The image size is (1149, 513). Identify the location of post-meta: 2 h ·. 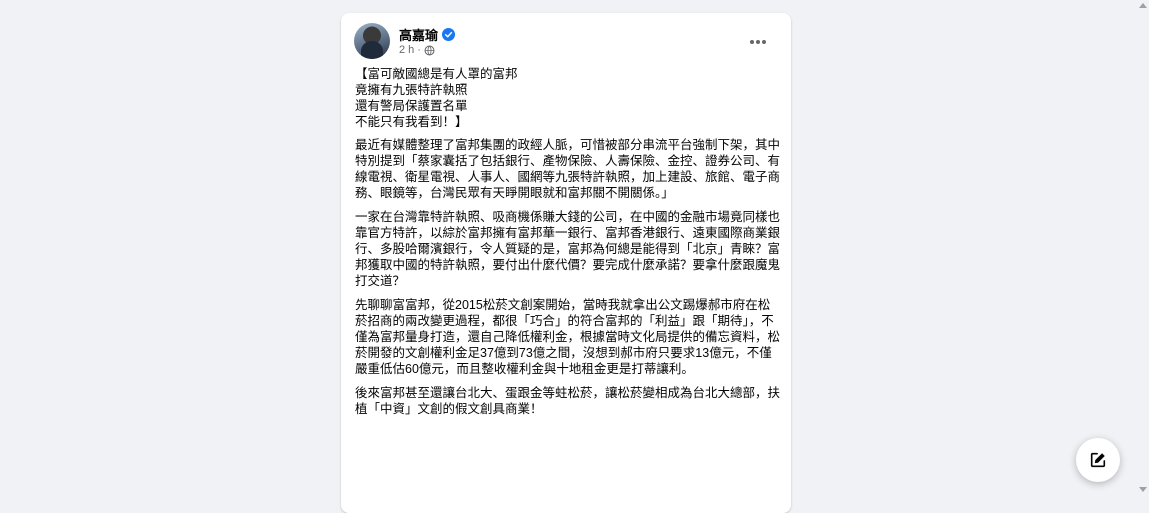
(417, 50).